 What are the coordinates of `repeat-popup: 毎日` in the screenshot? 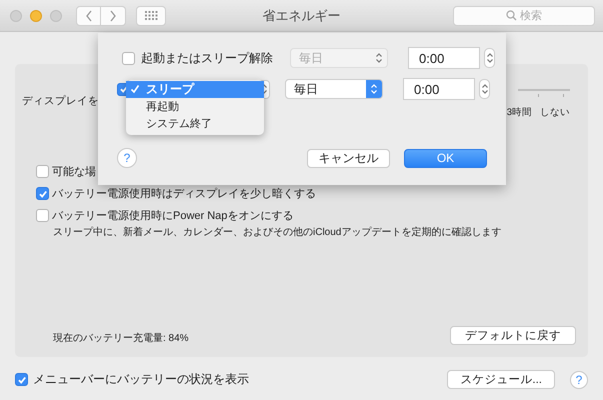 It's located at (334, 89).